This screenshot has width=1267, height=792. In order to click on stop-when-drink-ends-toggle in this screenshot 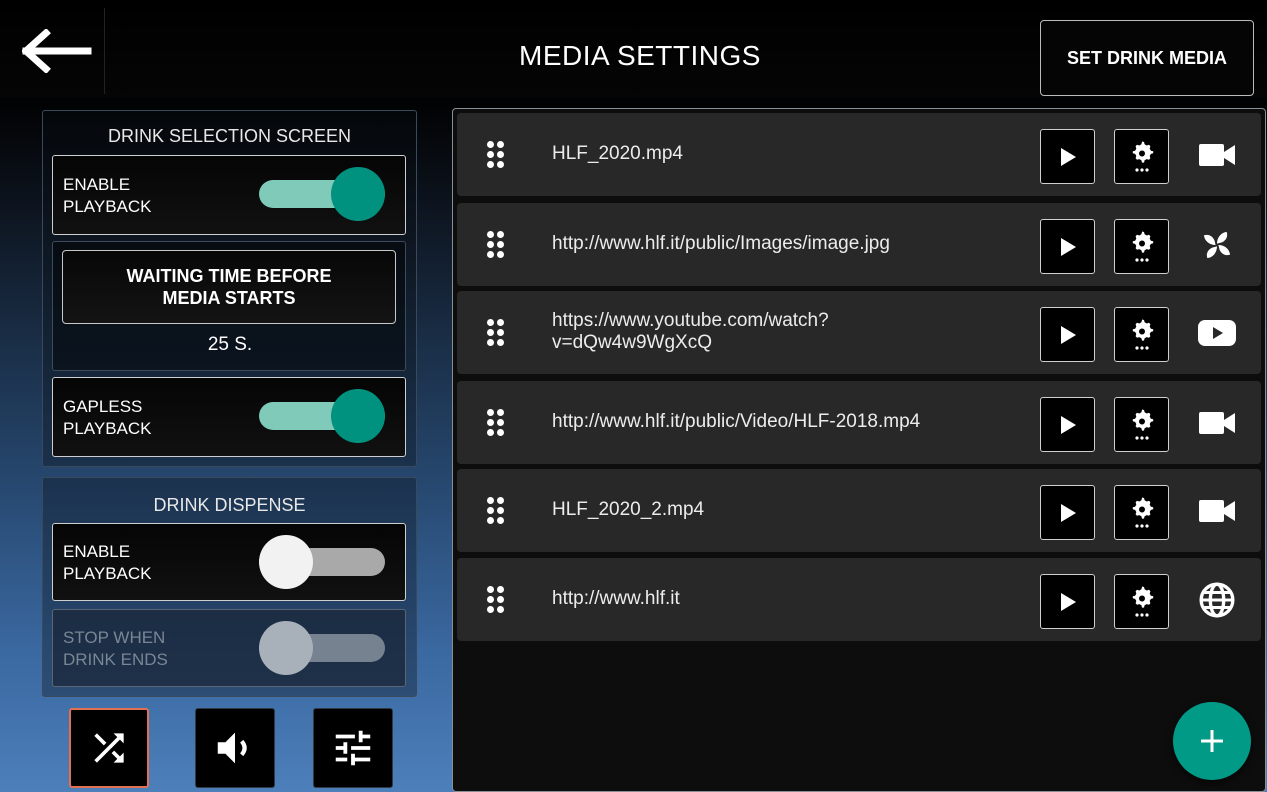, I will do `click(322, 648)`.